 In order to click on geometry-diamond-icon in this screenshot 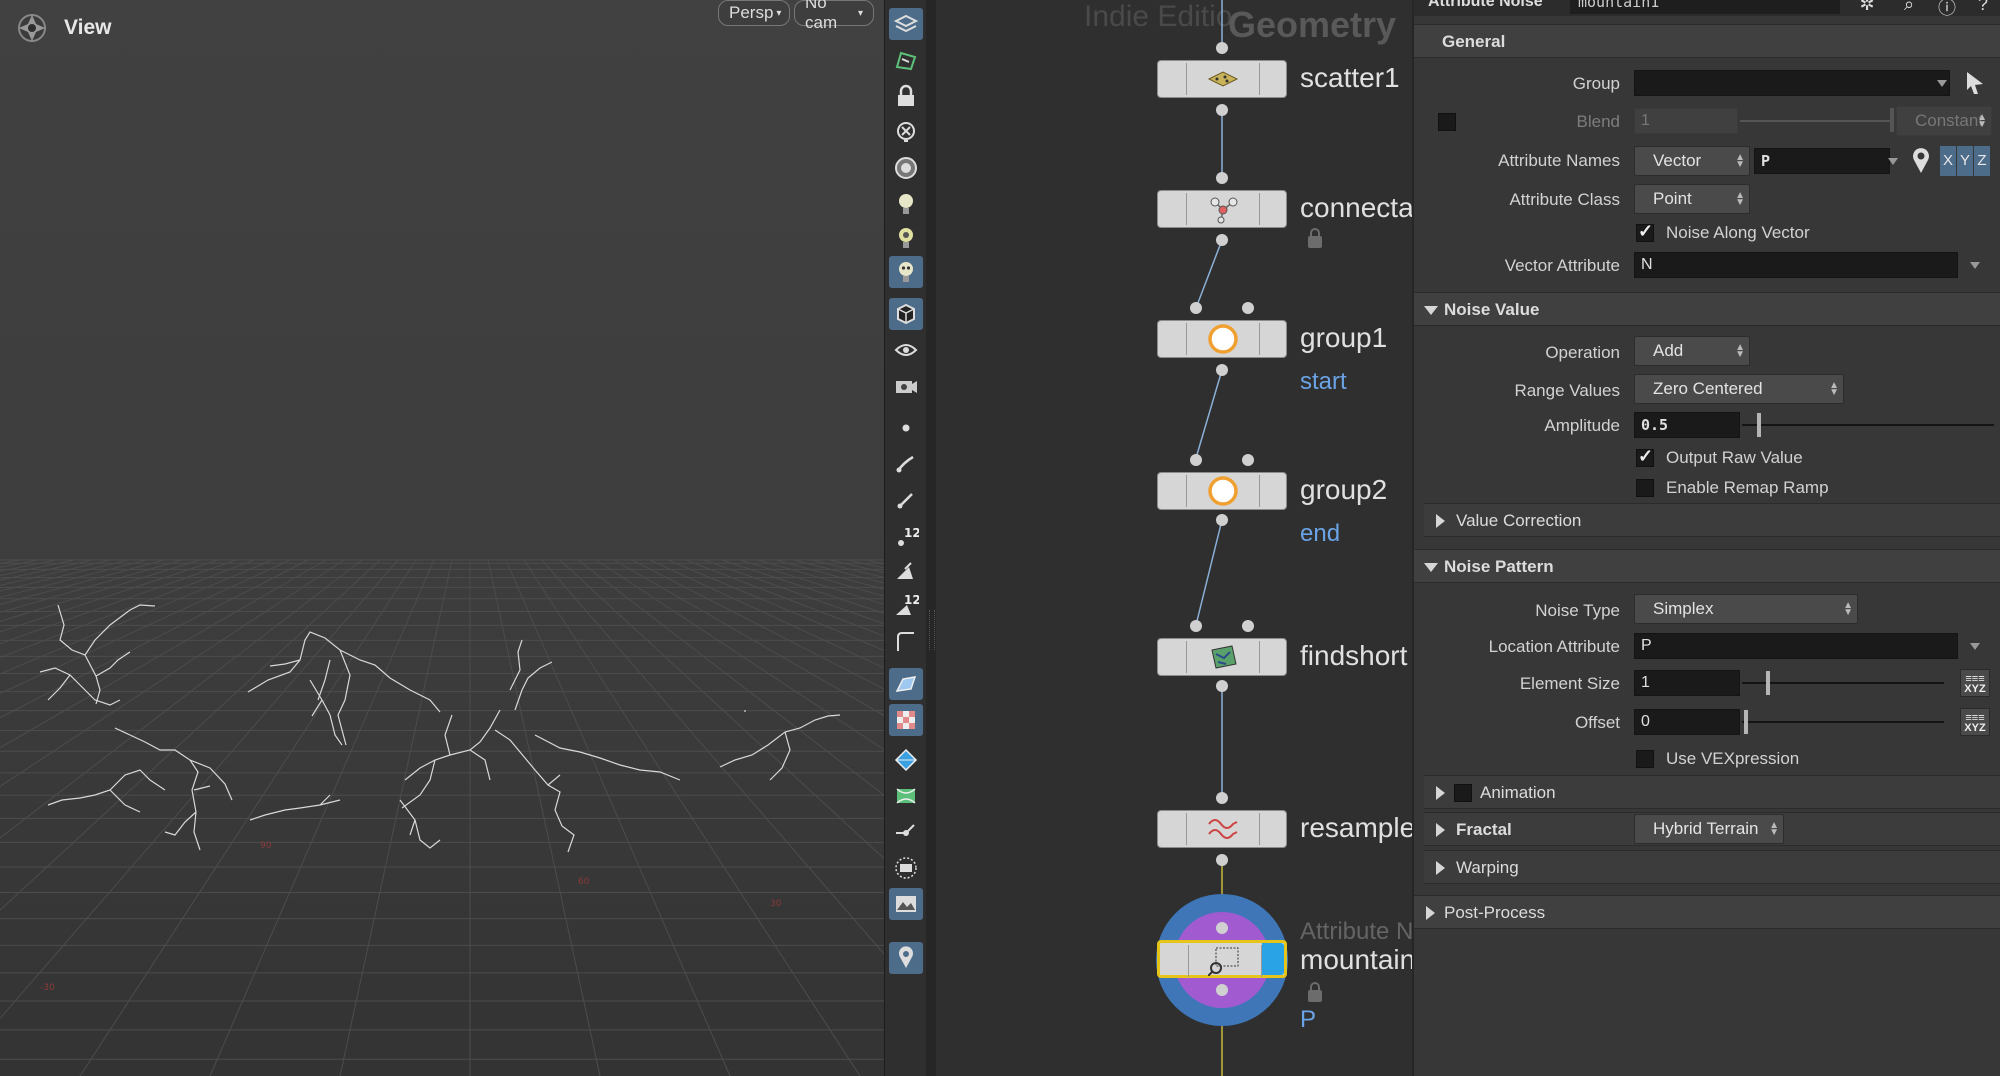, I will do `click(906, 760)`.